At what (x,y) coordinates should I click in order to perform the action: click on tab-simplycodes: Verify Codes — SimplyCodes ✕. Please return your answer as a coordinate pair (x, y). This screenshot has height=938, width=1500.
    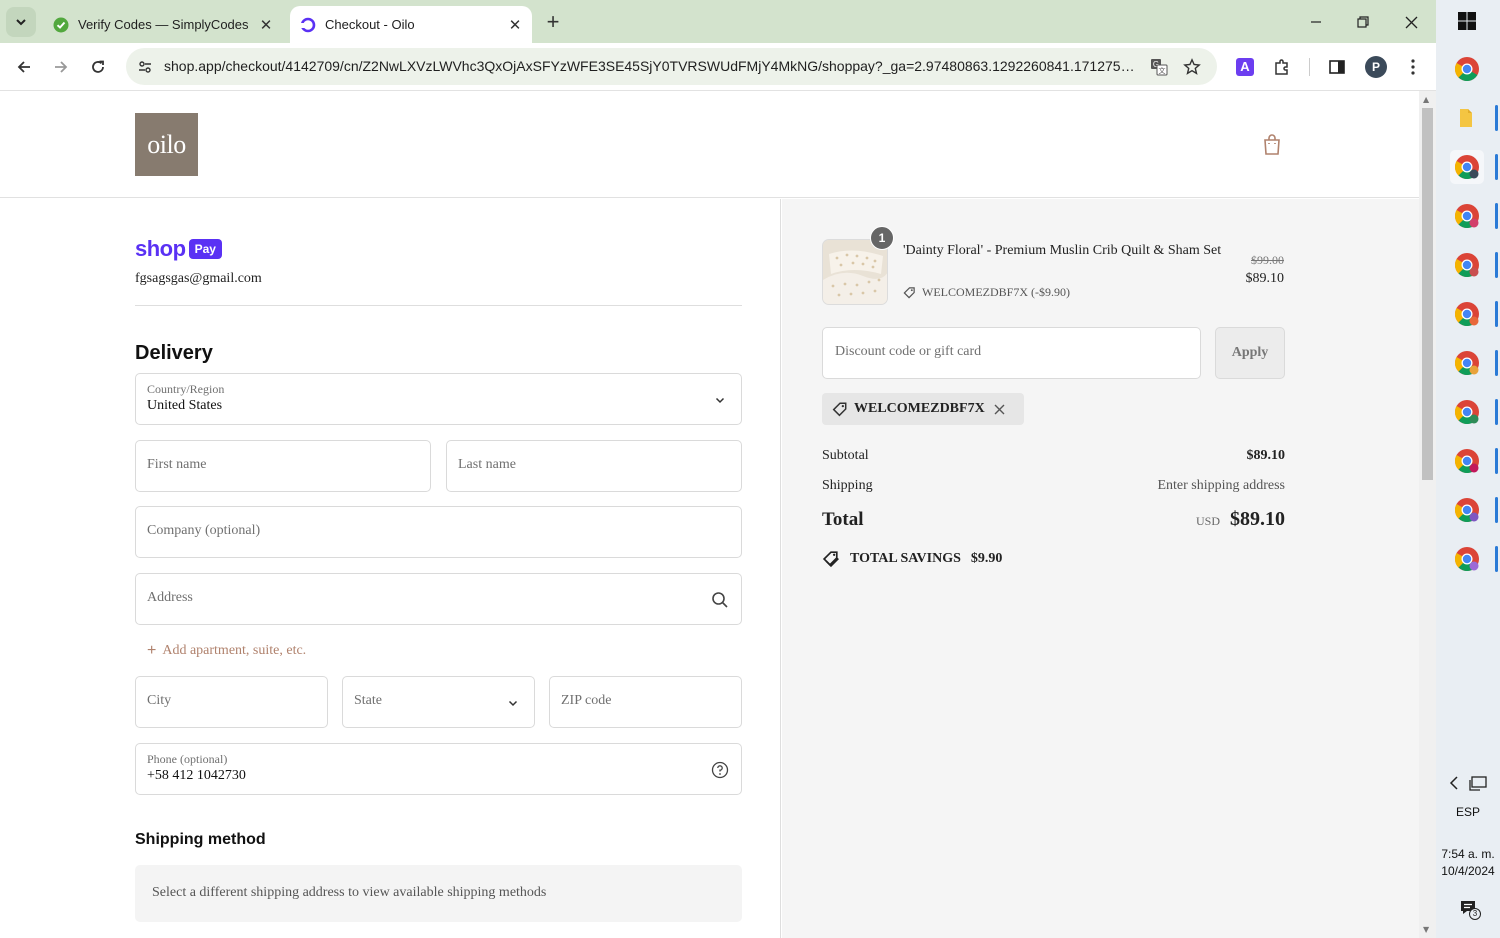
    Looking at the image, I should click on (163, 24).